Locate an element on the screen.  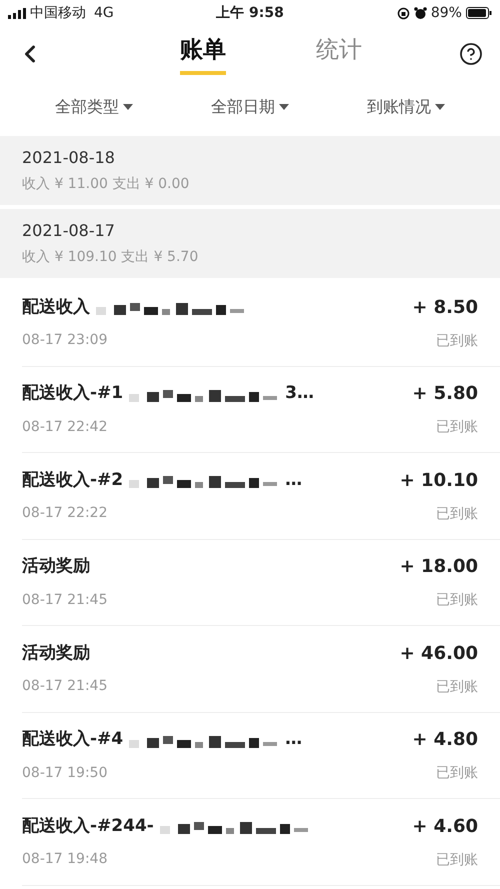
filter-dropdown: 全部类型 is located at coordinates (94, 107).